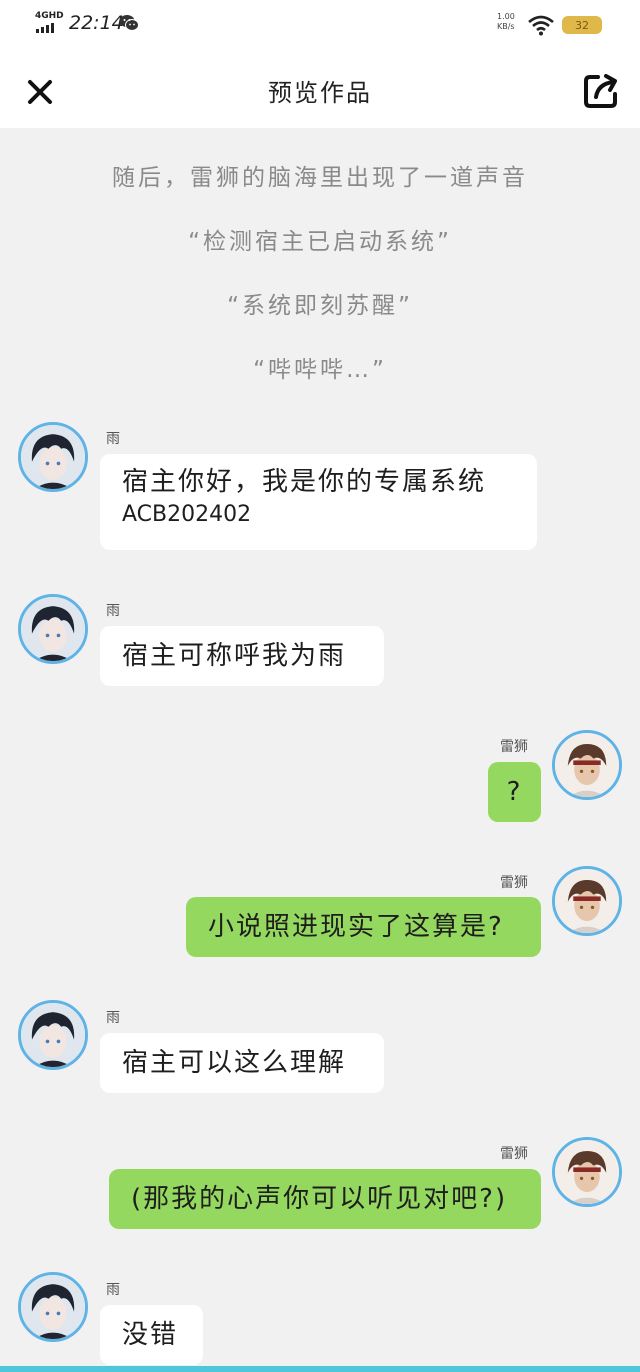 Image resolution: width=640 pixels, height=1372 pixels. I want to click on share-icon, so click(600, 91).